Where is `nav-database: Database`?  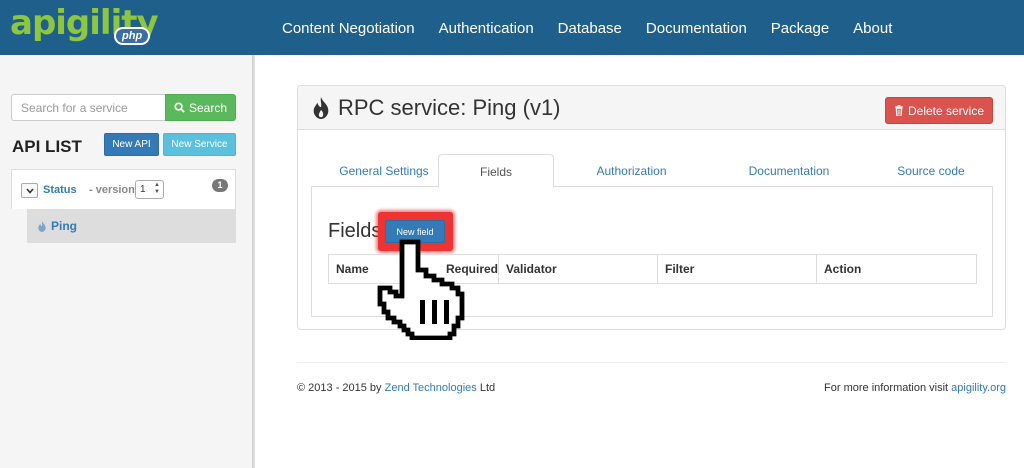
nav-database: Database is located at coordinates (590, 27).